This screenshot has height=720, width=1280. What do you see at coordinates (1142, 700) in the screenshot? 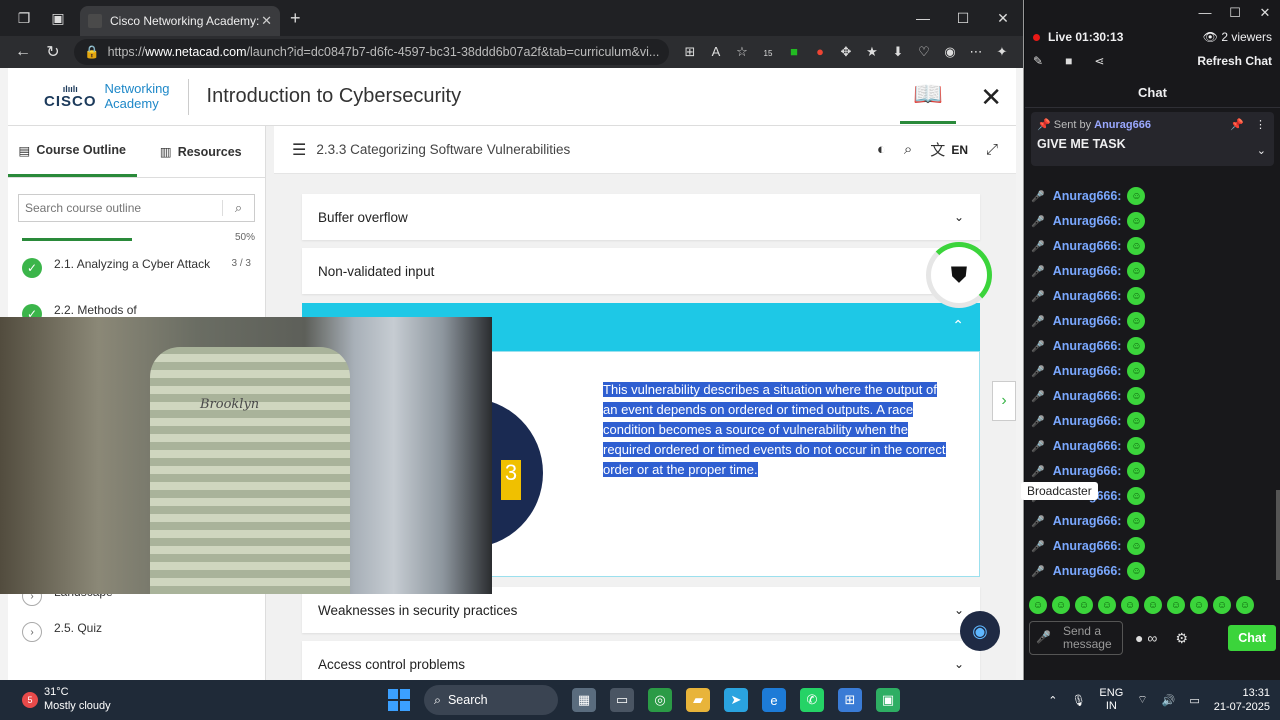
I see `wifi-icon: ⌔` at bounding box center [1142, 700].